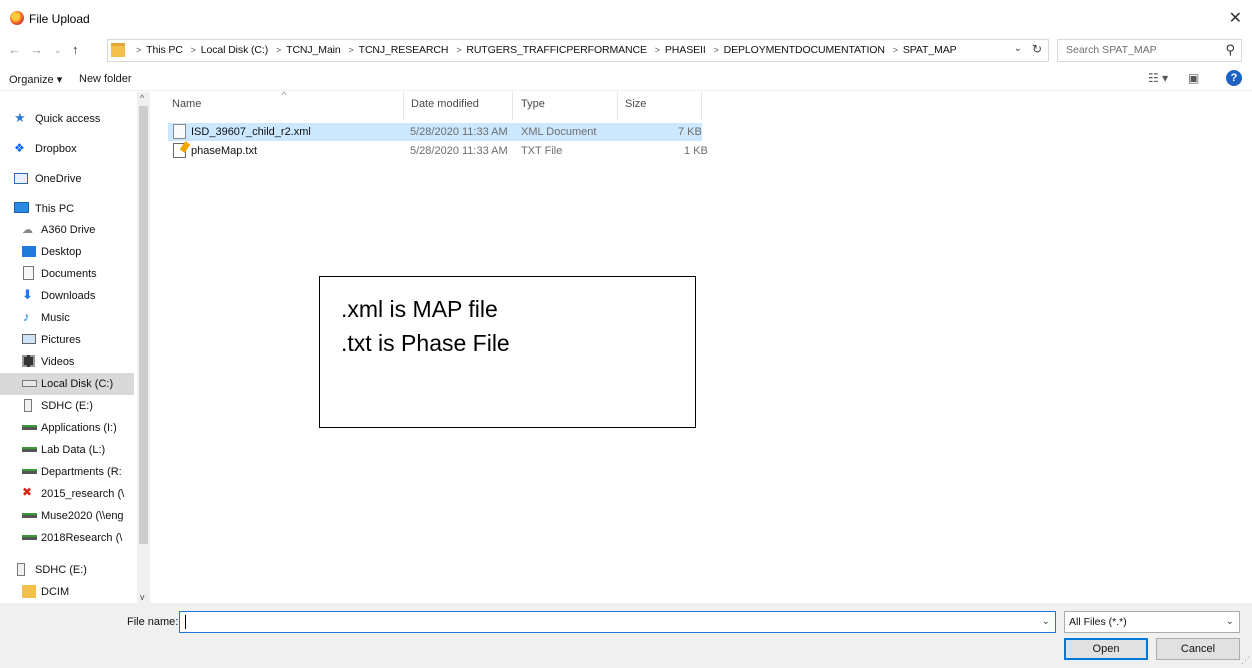 The image size is (1252, 668). What do you see at coordinates (29, 251) in the screenshot?
I see `desktop-icon` at bounding box center [29, 251].